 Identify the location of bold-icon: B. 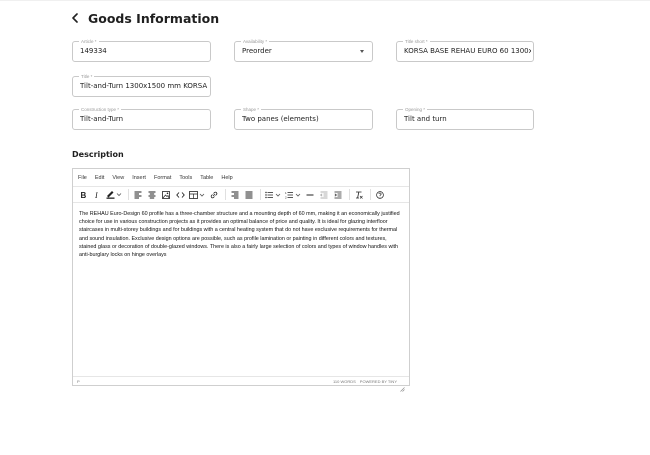
(83, 195).